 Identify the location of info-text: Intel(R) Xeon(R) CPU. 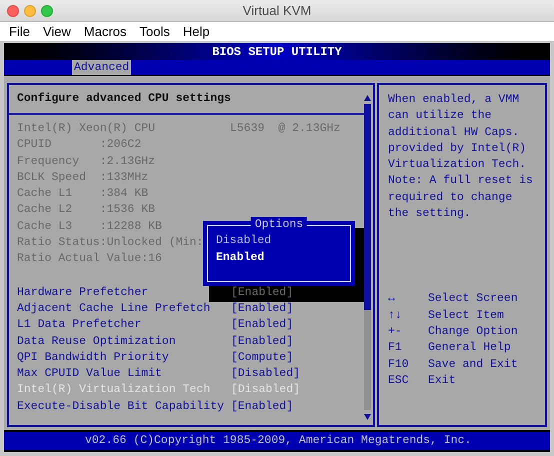
(86, 129).